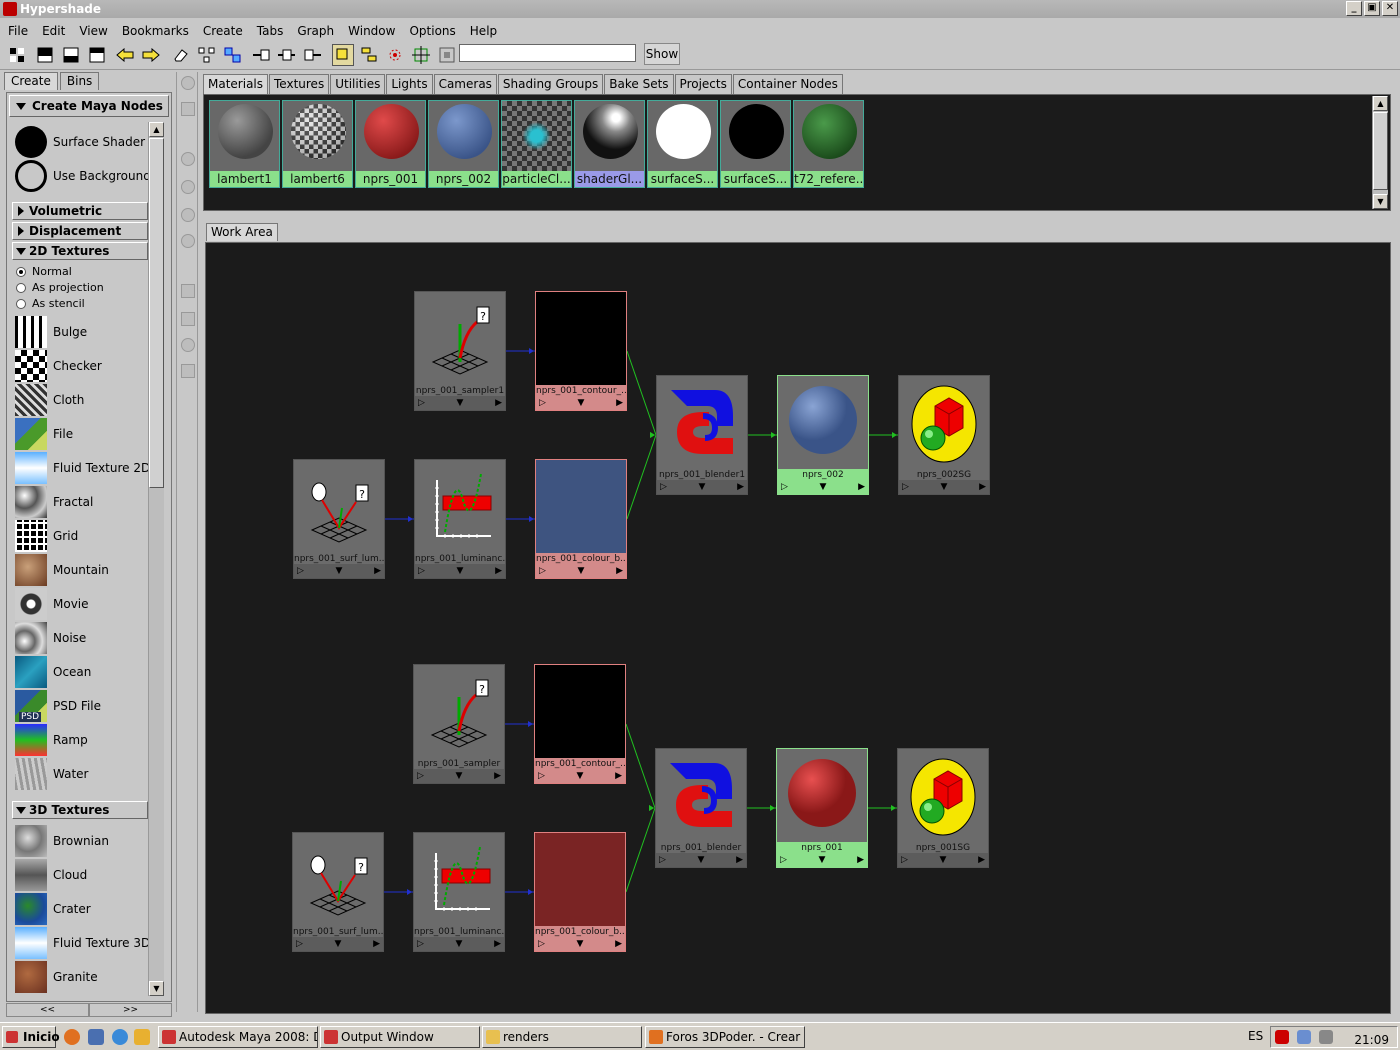 The height and width of the screenshot is (1050, 1400). I want to click on internet-explorer-icon, so click(120, 1037).